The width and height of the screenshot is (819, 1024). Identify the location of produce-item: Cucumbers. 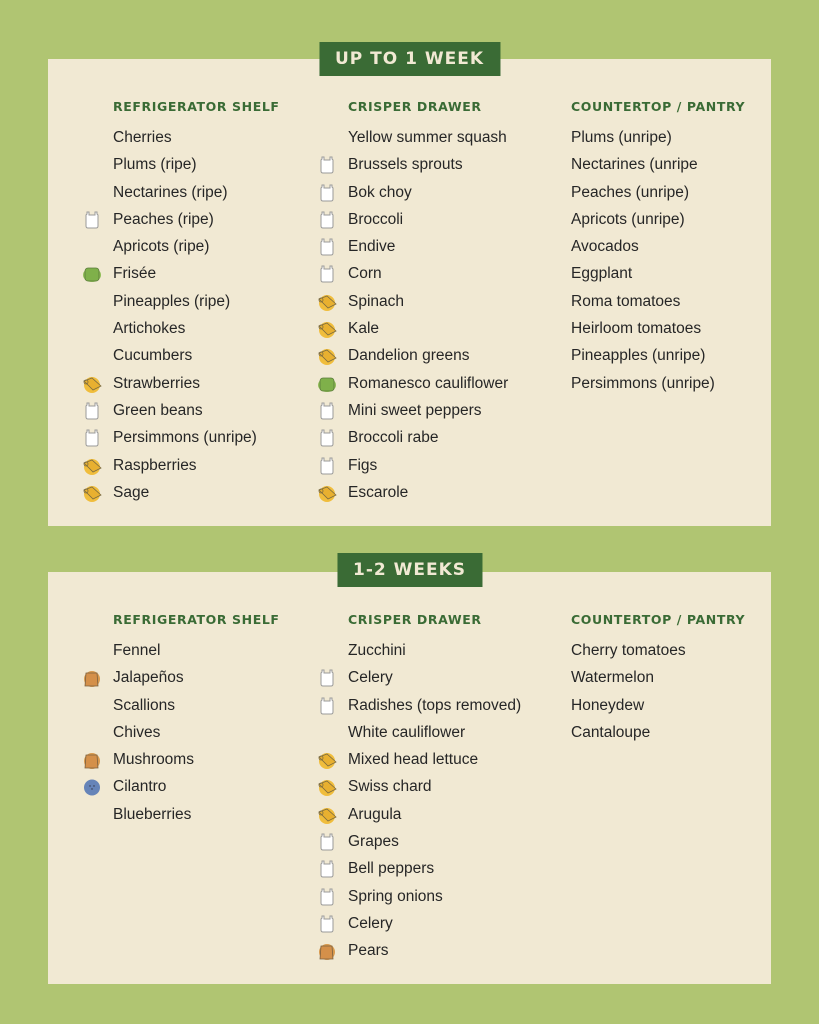
(196, 355).